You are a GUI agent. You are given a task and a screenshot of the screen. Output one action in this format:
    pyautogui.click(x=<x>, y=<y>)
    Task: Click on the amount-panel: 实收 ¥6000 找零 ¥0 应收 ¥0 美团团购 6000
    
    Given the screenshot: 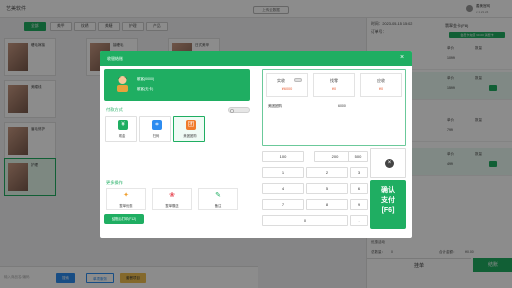 What is the action you would take?
    pyautogui.click(x=334, y=107)
    